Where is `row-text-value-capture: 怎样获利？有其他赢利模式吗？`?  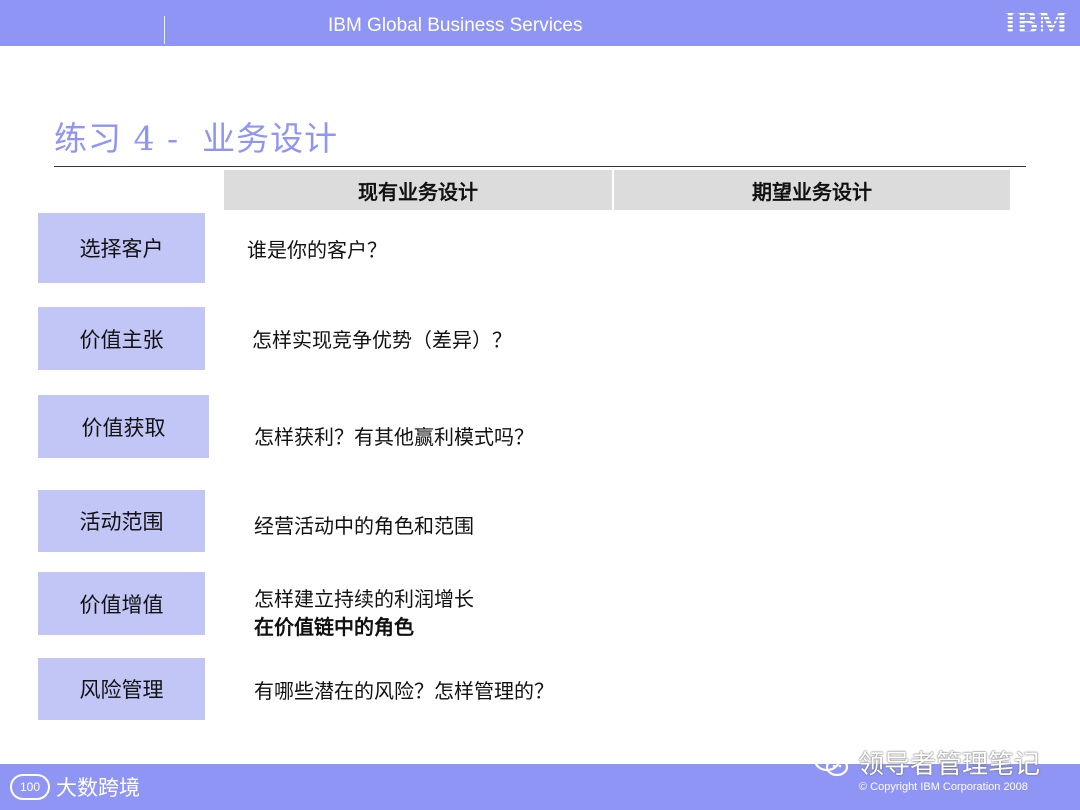
row-text-value-capture: 怎样获利？有其他赢利模式吗？ is located at coordinates (394, 437).